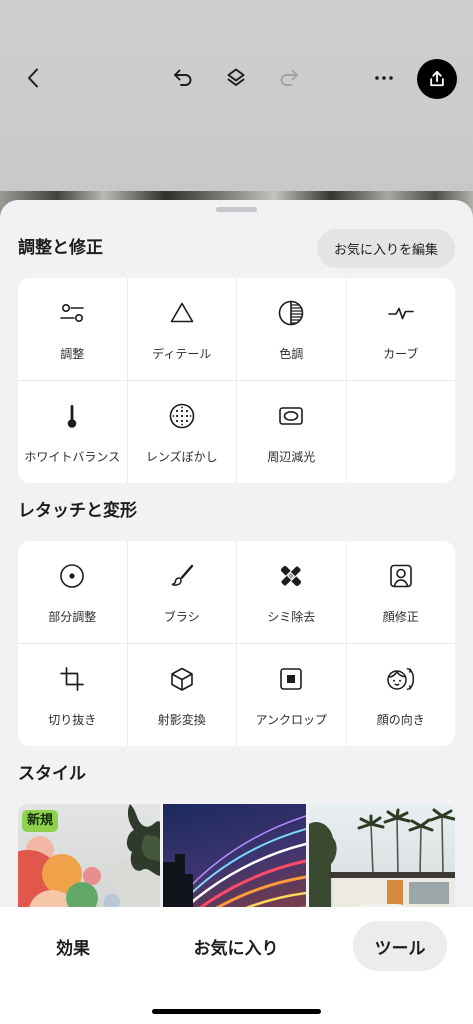 The image size is (473, 1024). Describe the element at coordinates (291, 416) in the screenshot. I see `vignette-icon` at that location.